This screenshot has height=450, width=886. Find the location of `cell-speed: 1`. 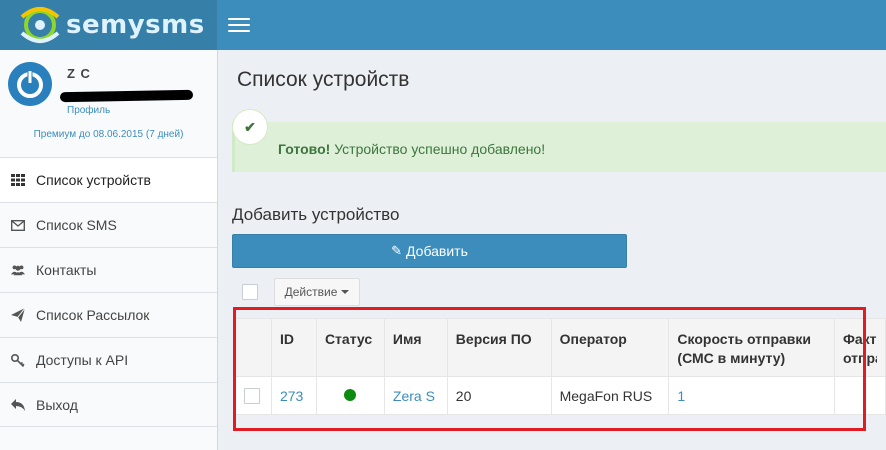

cell-speed: 1 is located at coordinates (751, 395).